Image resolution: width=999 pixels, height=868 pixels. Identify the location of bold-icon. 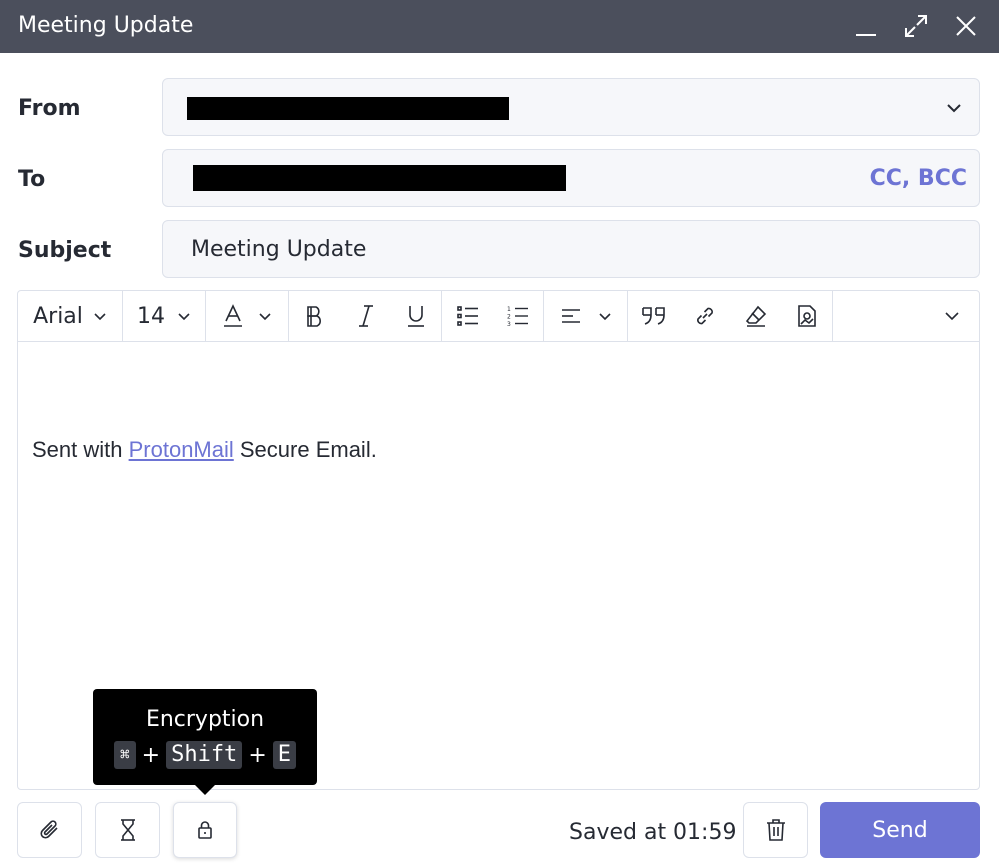
(313, 316).